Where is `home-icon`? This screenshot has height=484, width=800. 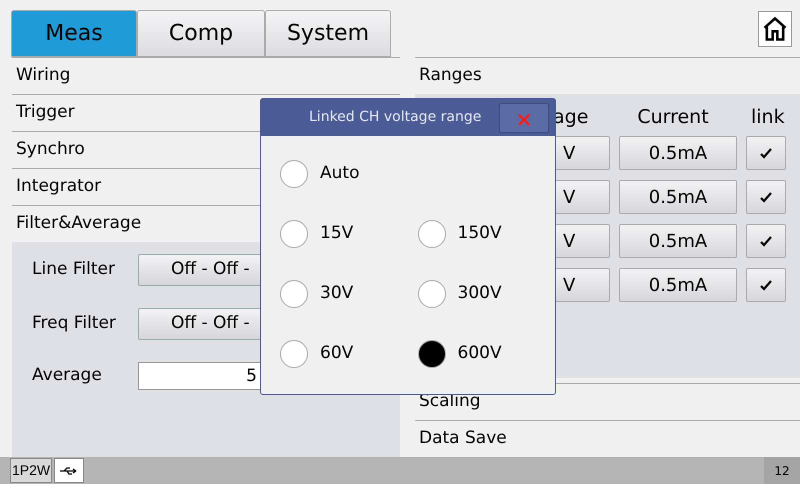 home-icon is located at coordinates (775, 29).